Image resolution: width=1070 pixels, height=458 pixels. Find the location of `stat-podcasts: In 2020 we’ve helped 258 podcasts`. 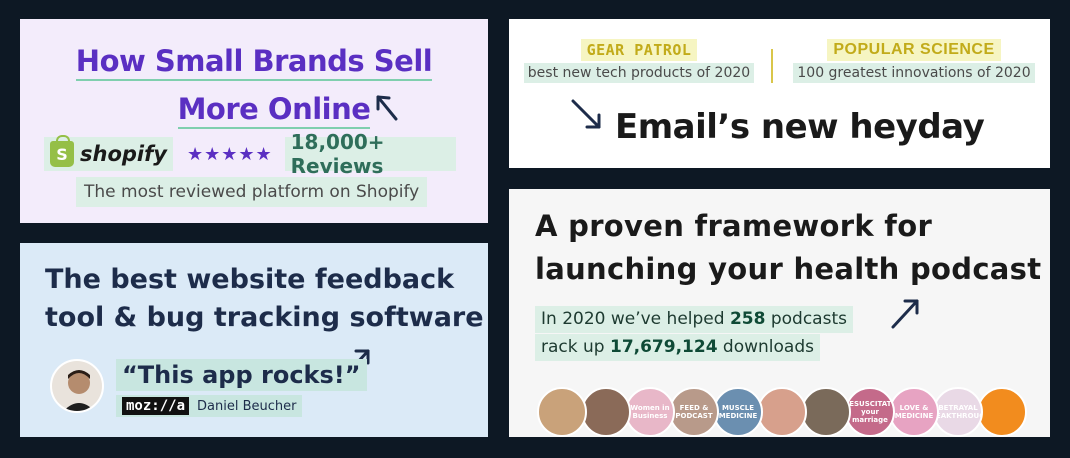

stat-podcasts: In 2020 we’ve helped 258 podcasts is located at coordinates (694, 319).